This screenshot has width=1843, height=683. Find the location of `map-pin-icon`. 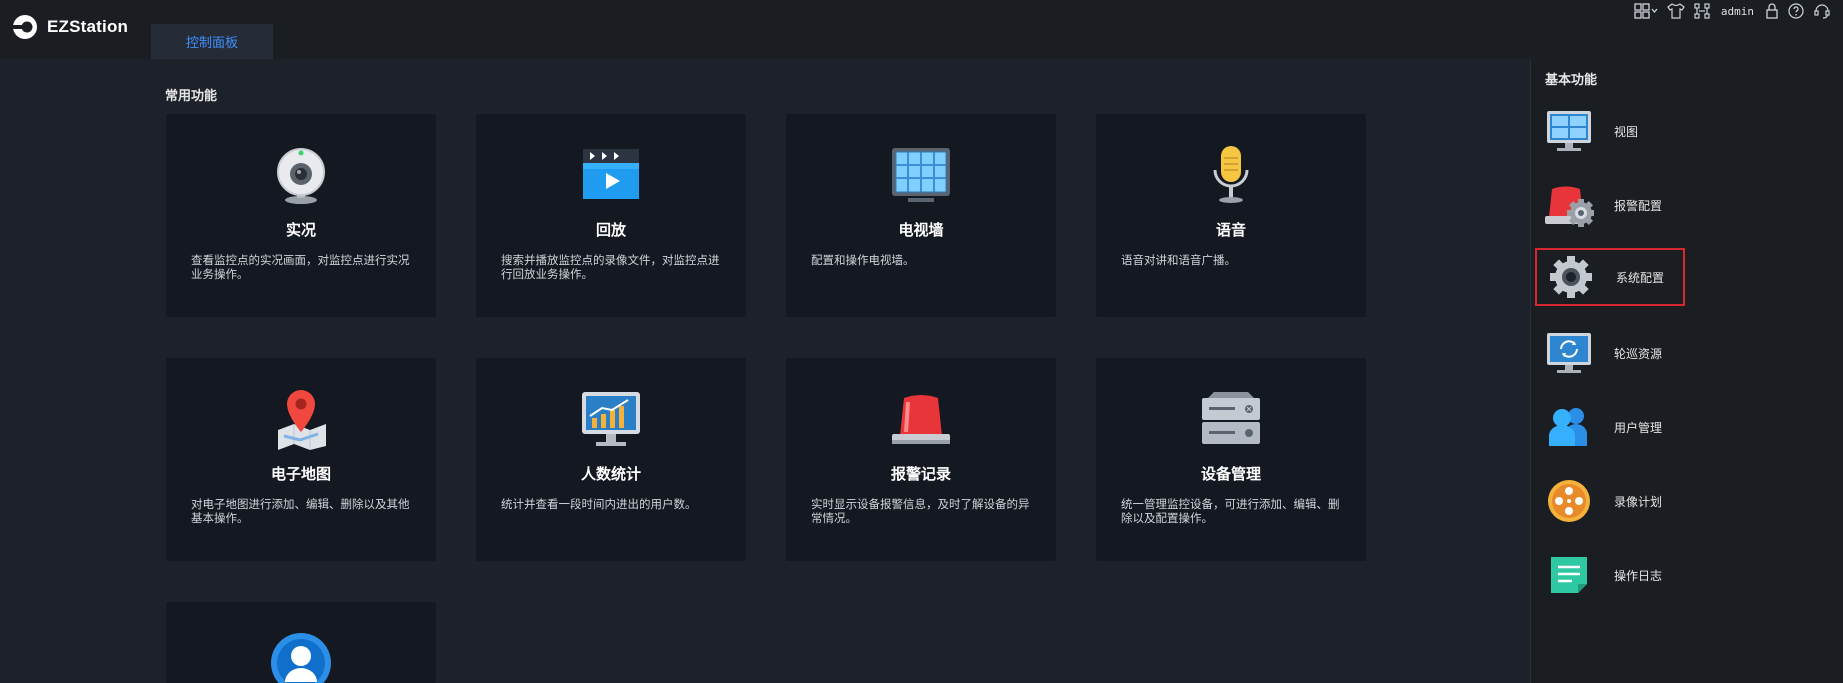

map-pin-icon is located at coordinates (302, 420).